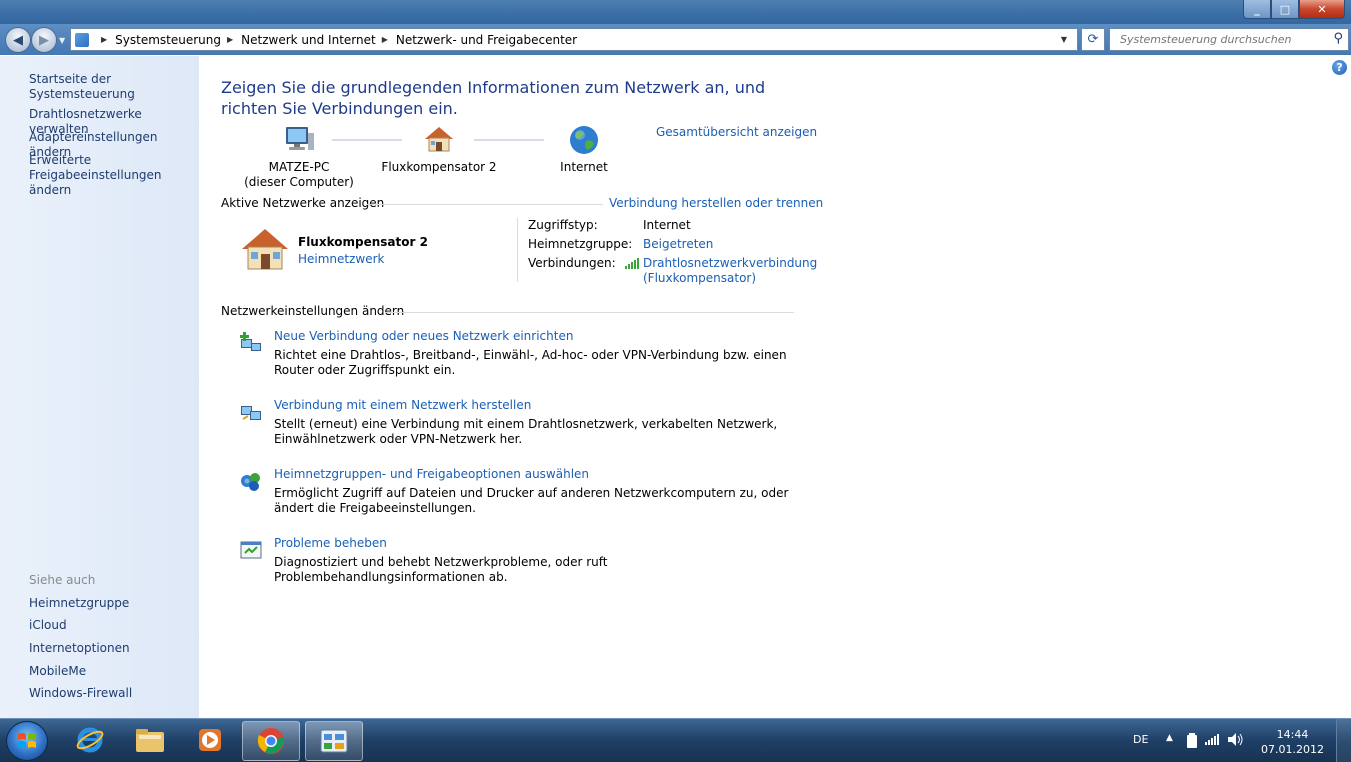 The image size is (1351, 762). What do you see at coordinates (57, 671) in the screenshot?
I see `see-also-mobileme: MobileMe` at bounding box center [57, 671].